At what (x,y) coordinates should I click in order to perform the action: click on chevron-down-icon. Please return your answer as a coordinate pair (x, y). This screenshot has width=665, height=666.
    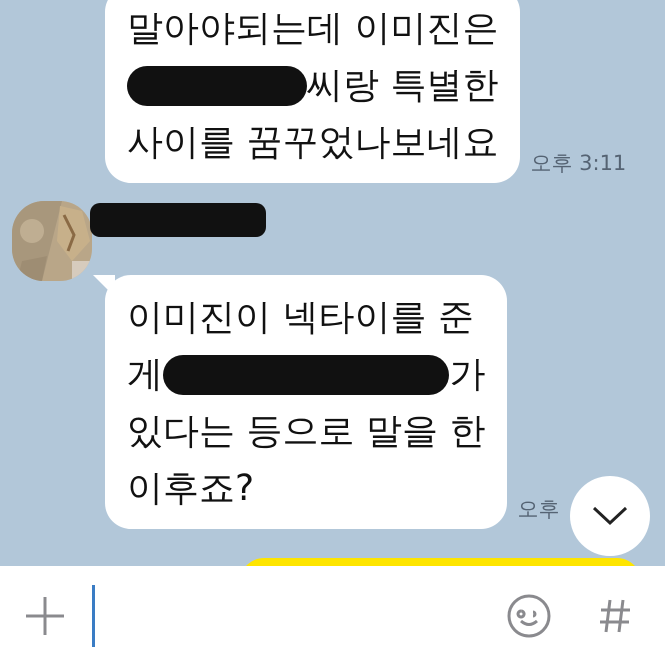
    Looking at the image, I should click on (610, 516).